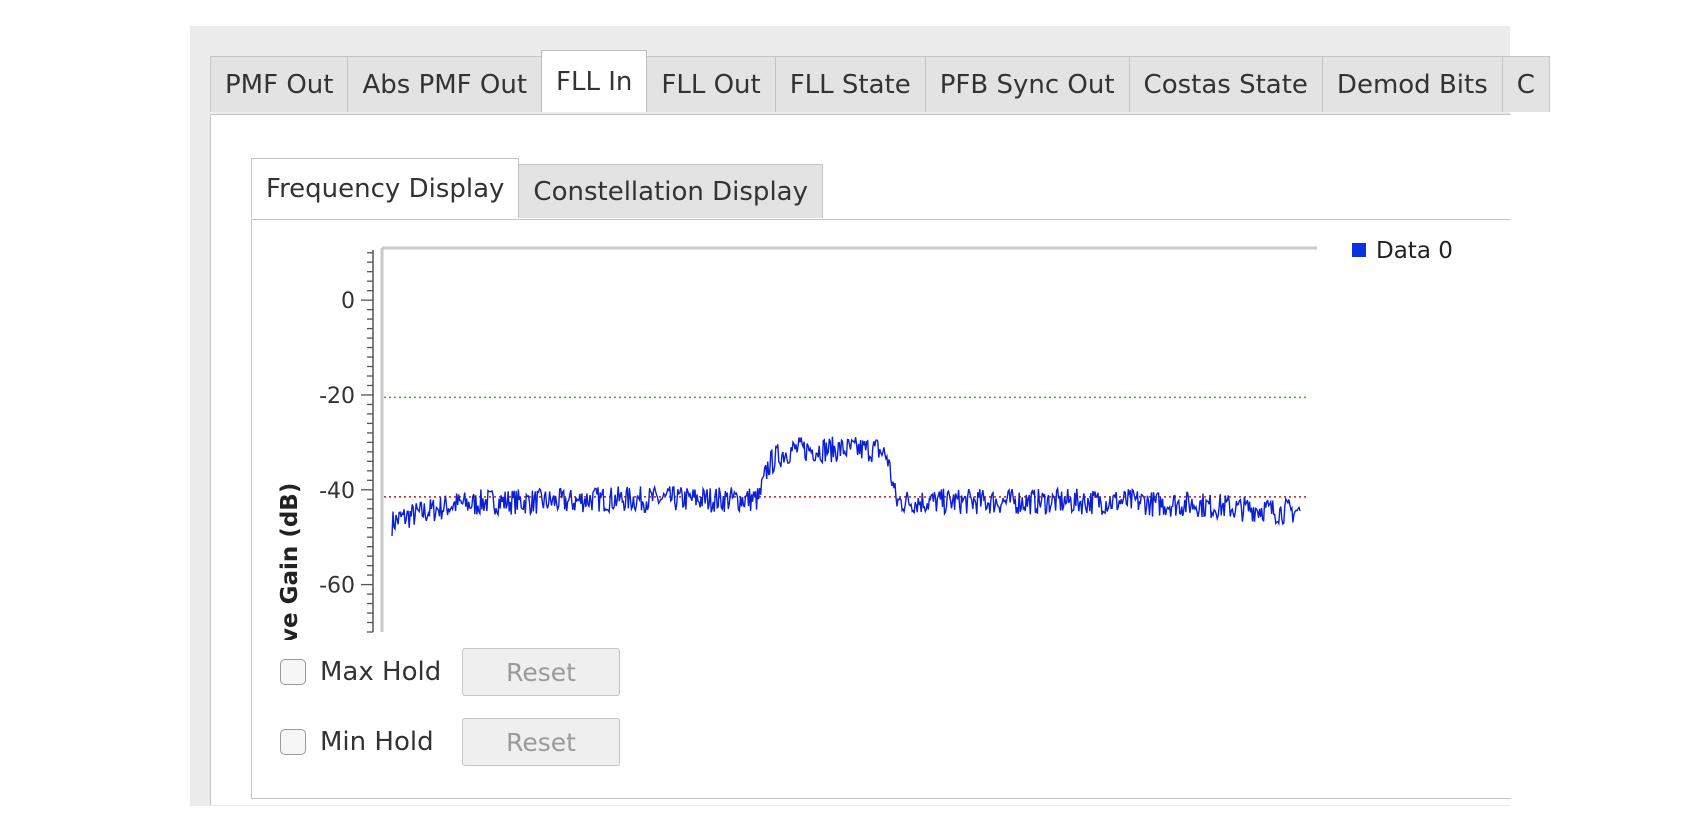  Describe the element at coordinates (1525, 84) in the screenshot. I see `tab-c: C` at that location.